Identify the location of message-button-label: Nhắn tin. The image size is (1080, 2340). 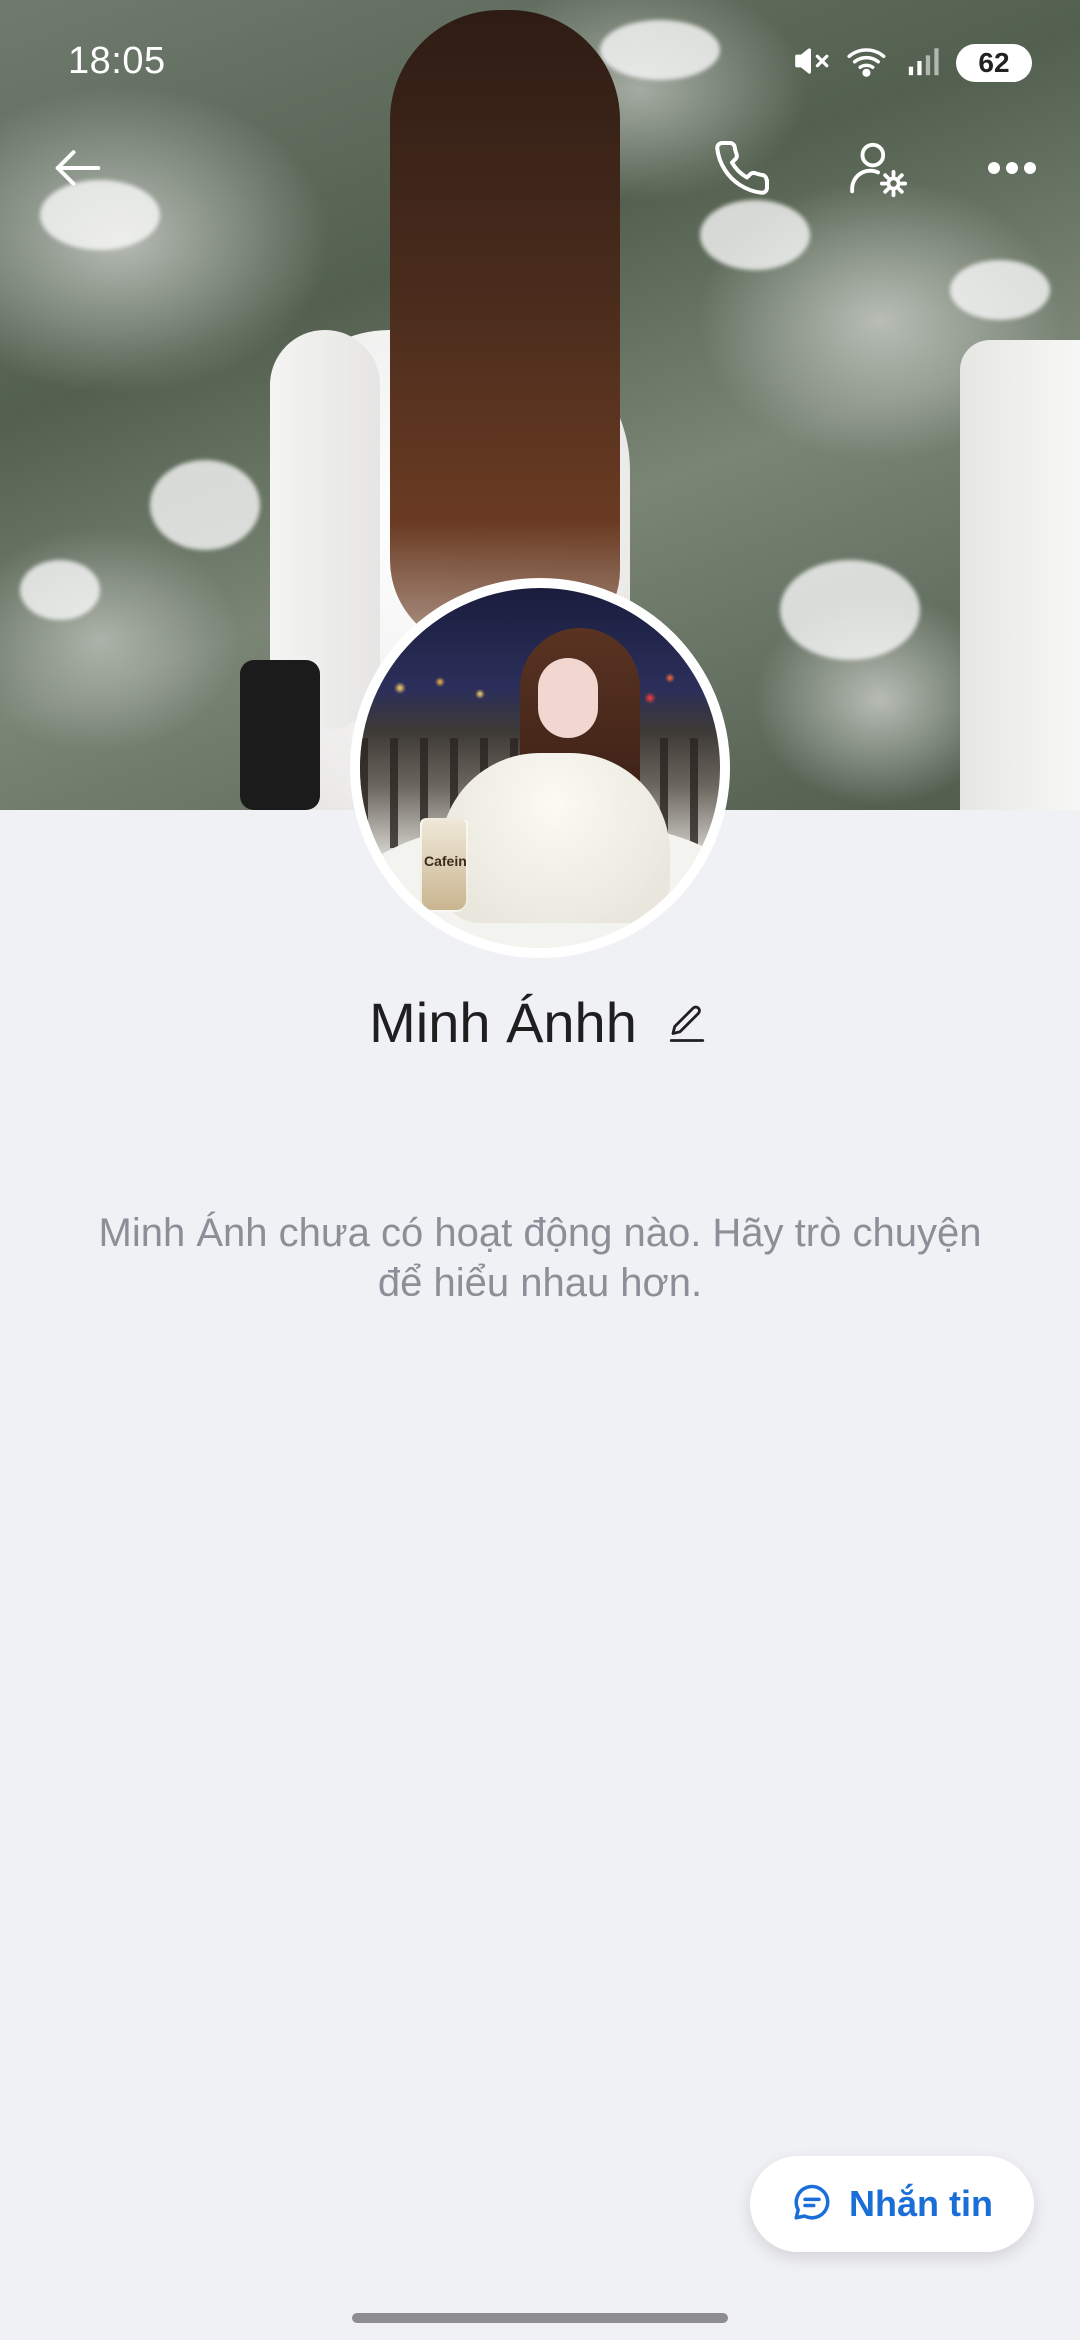
(921, 2203).